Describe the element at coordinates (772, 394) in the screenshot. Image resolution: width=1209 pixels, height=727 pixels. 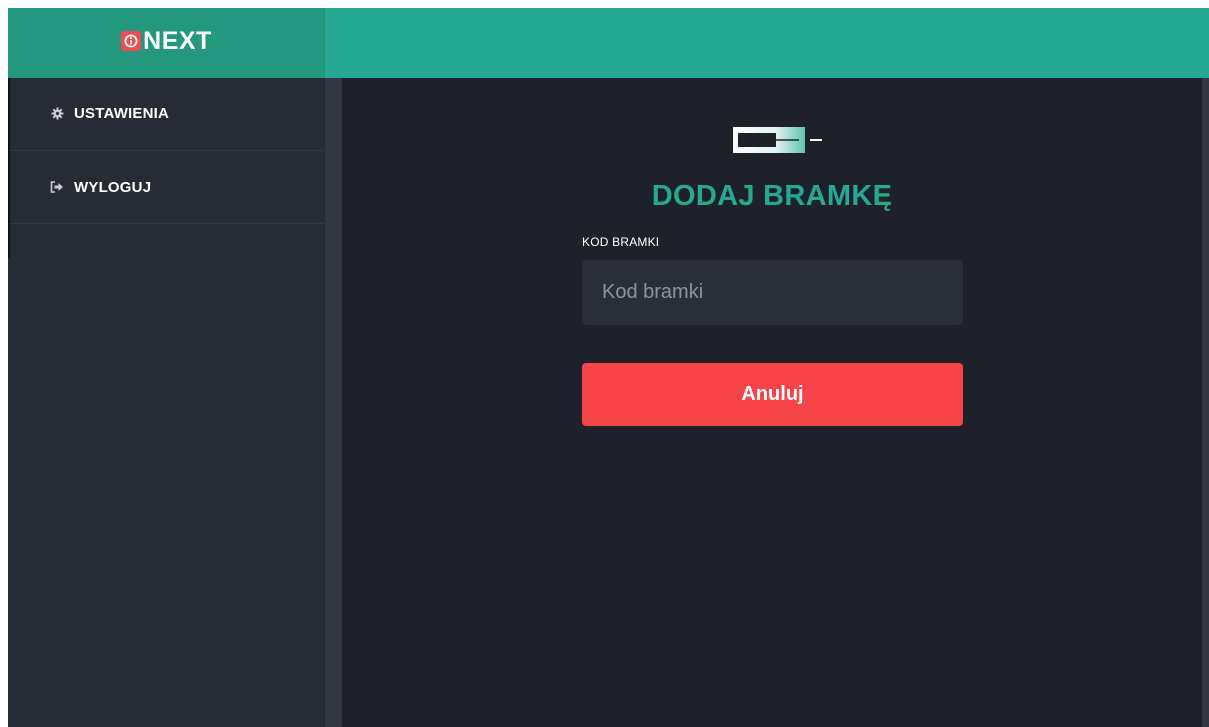
I see `cancel-button: Anuluj` at that location.